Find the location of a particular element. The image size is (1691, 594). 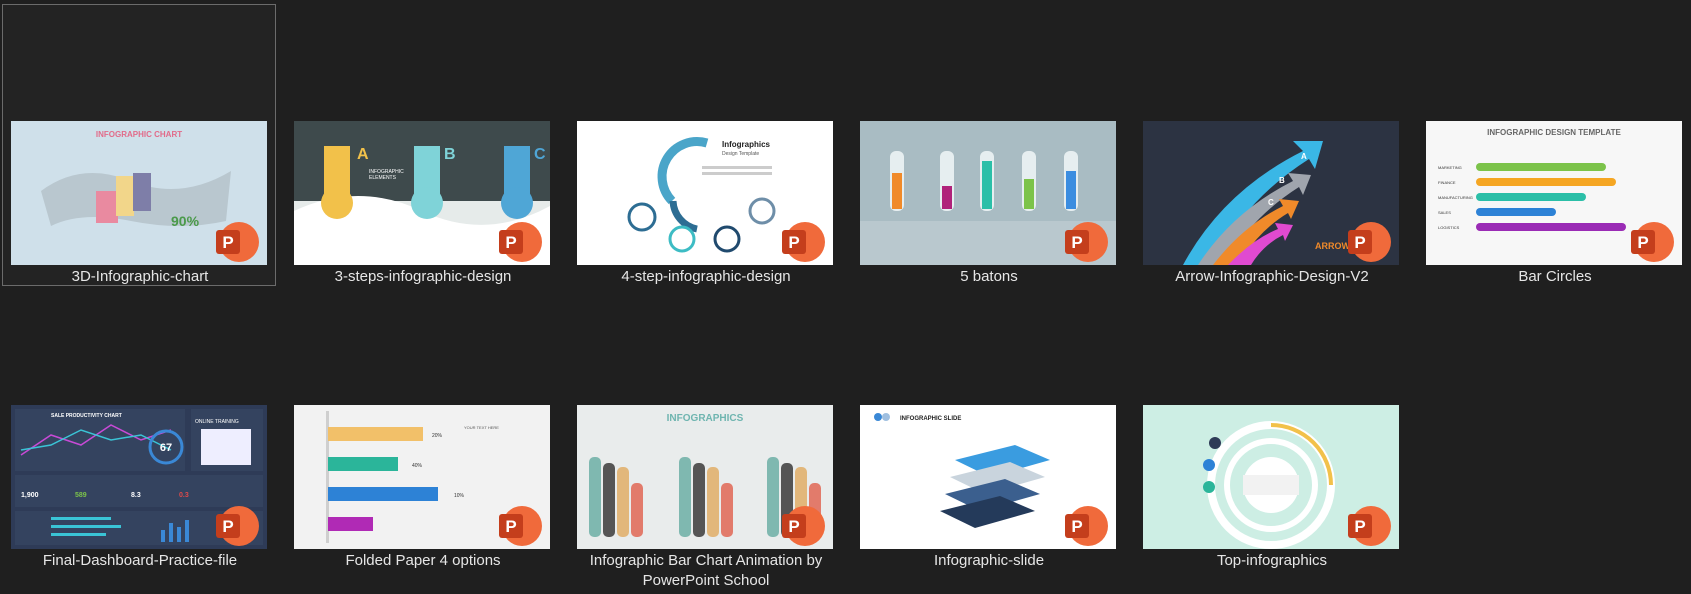

thumb-title: INFOGRAPHIC CHART is located at coordinates (139, 134).